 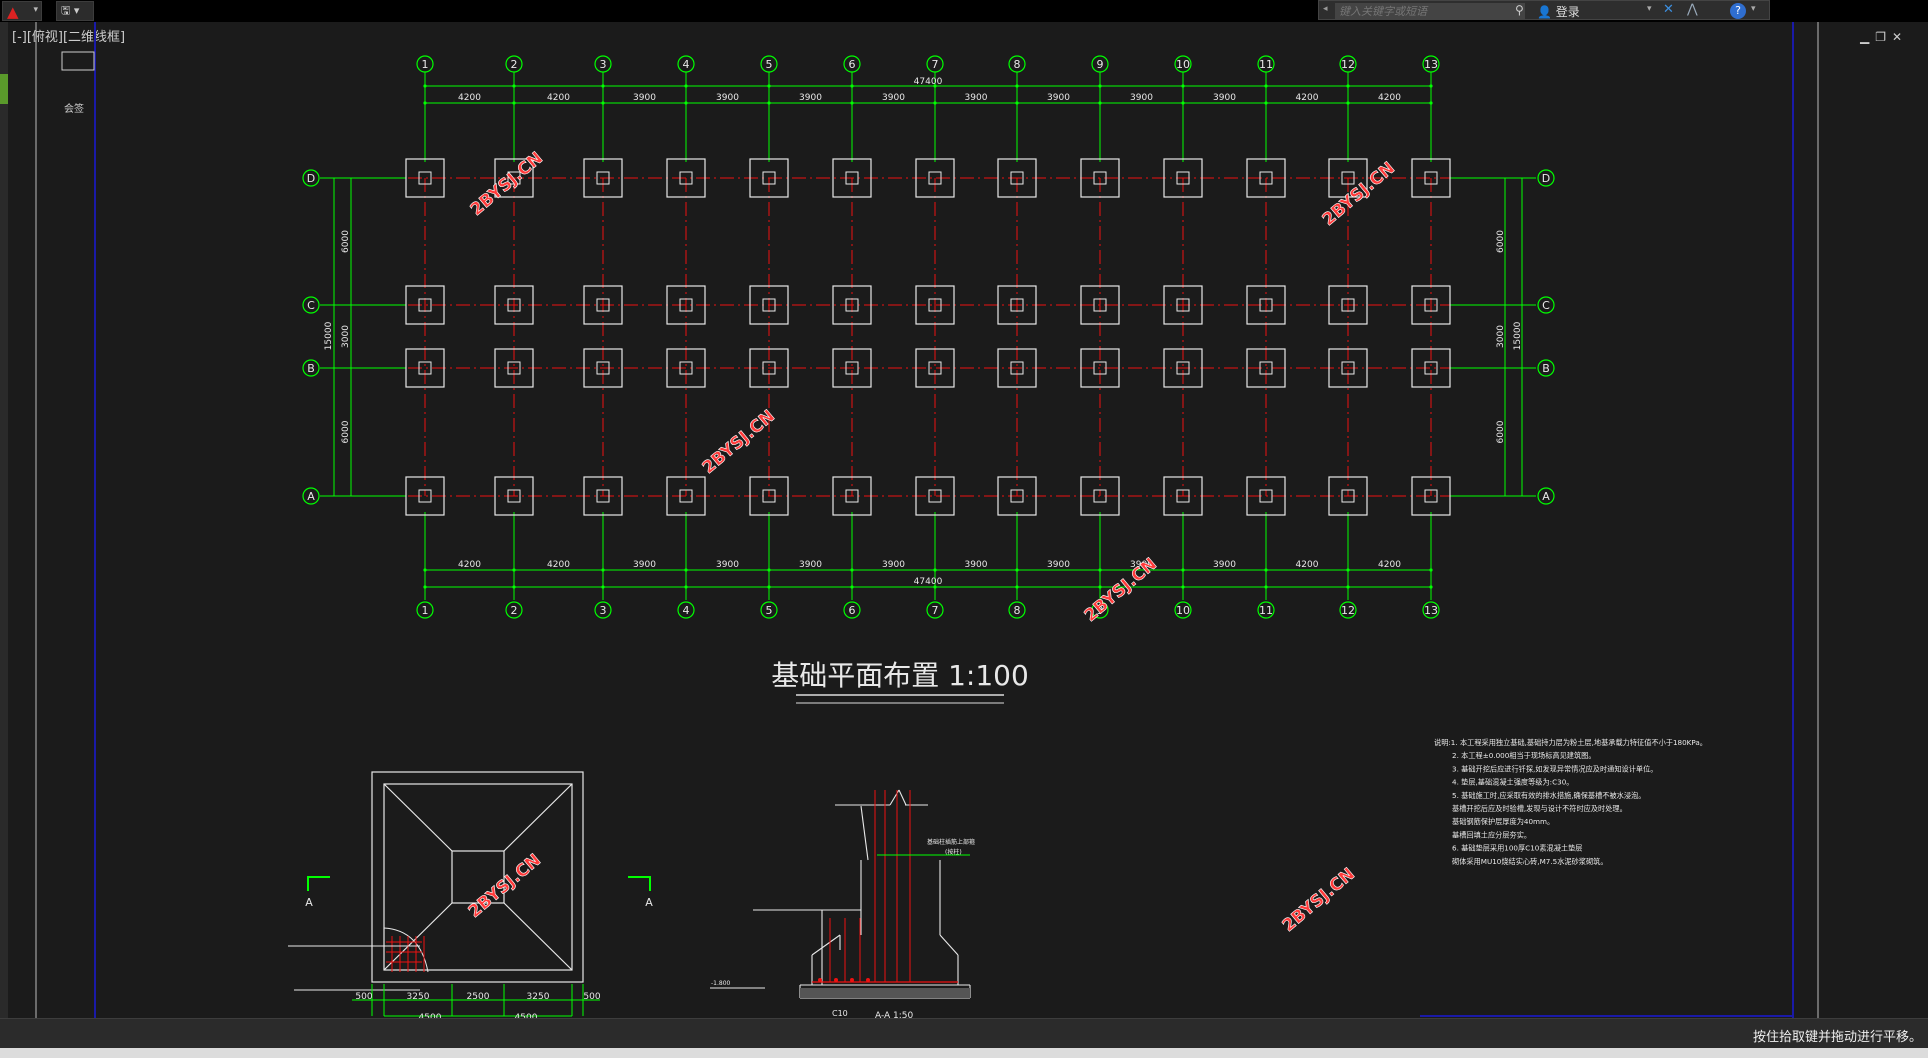 I want to click on footing-detail: A A500 3250 2500 3250 5004500 4500, so click(x=470, y=894).